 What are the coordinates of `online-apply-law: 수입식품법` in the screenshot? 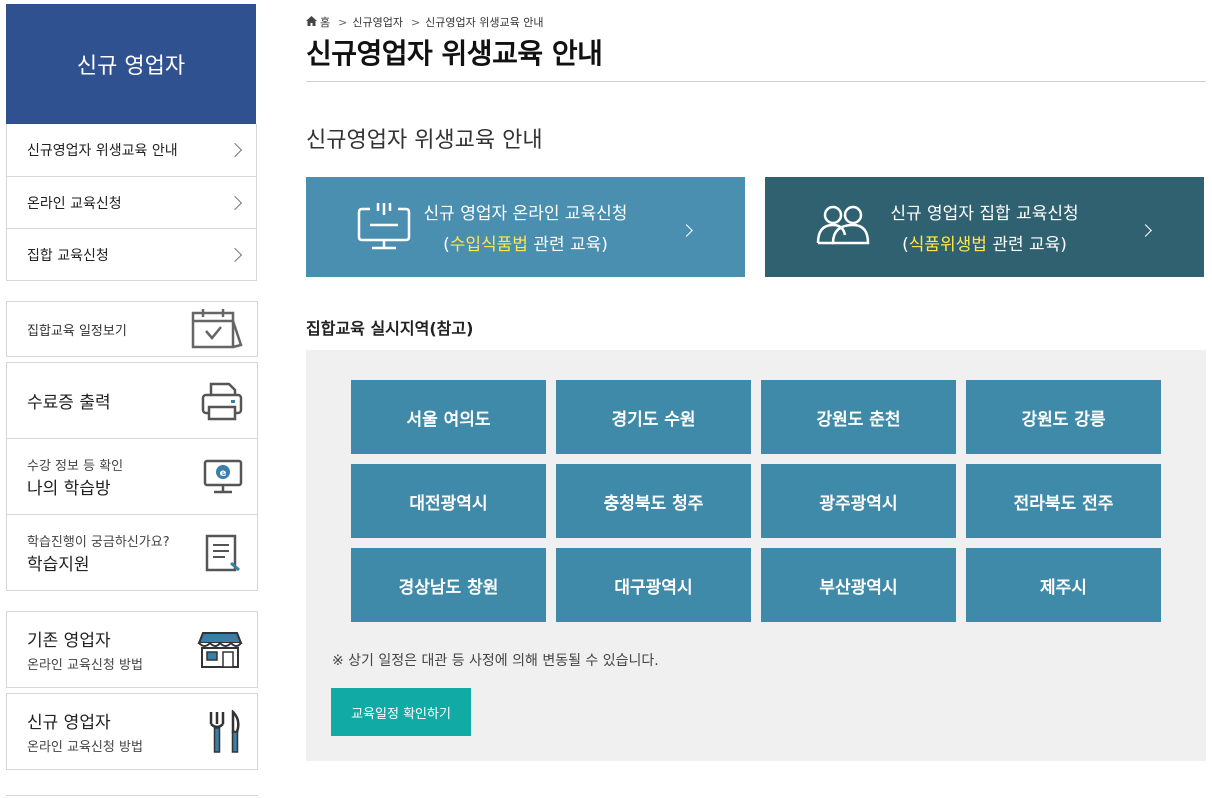 It's located at (488, 245).